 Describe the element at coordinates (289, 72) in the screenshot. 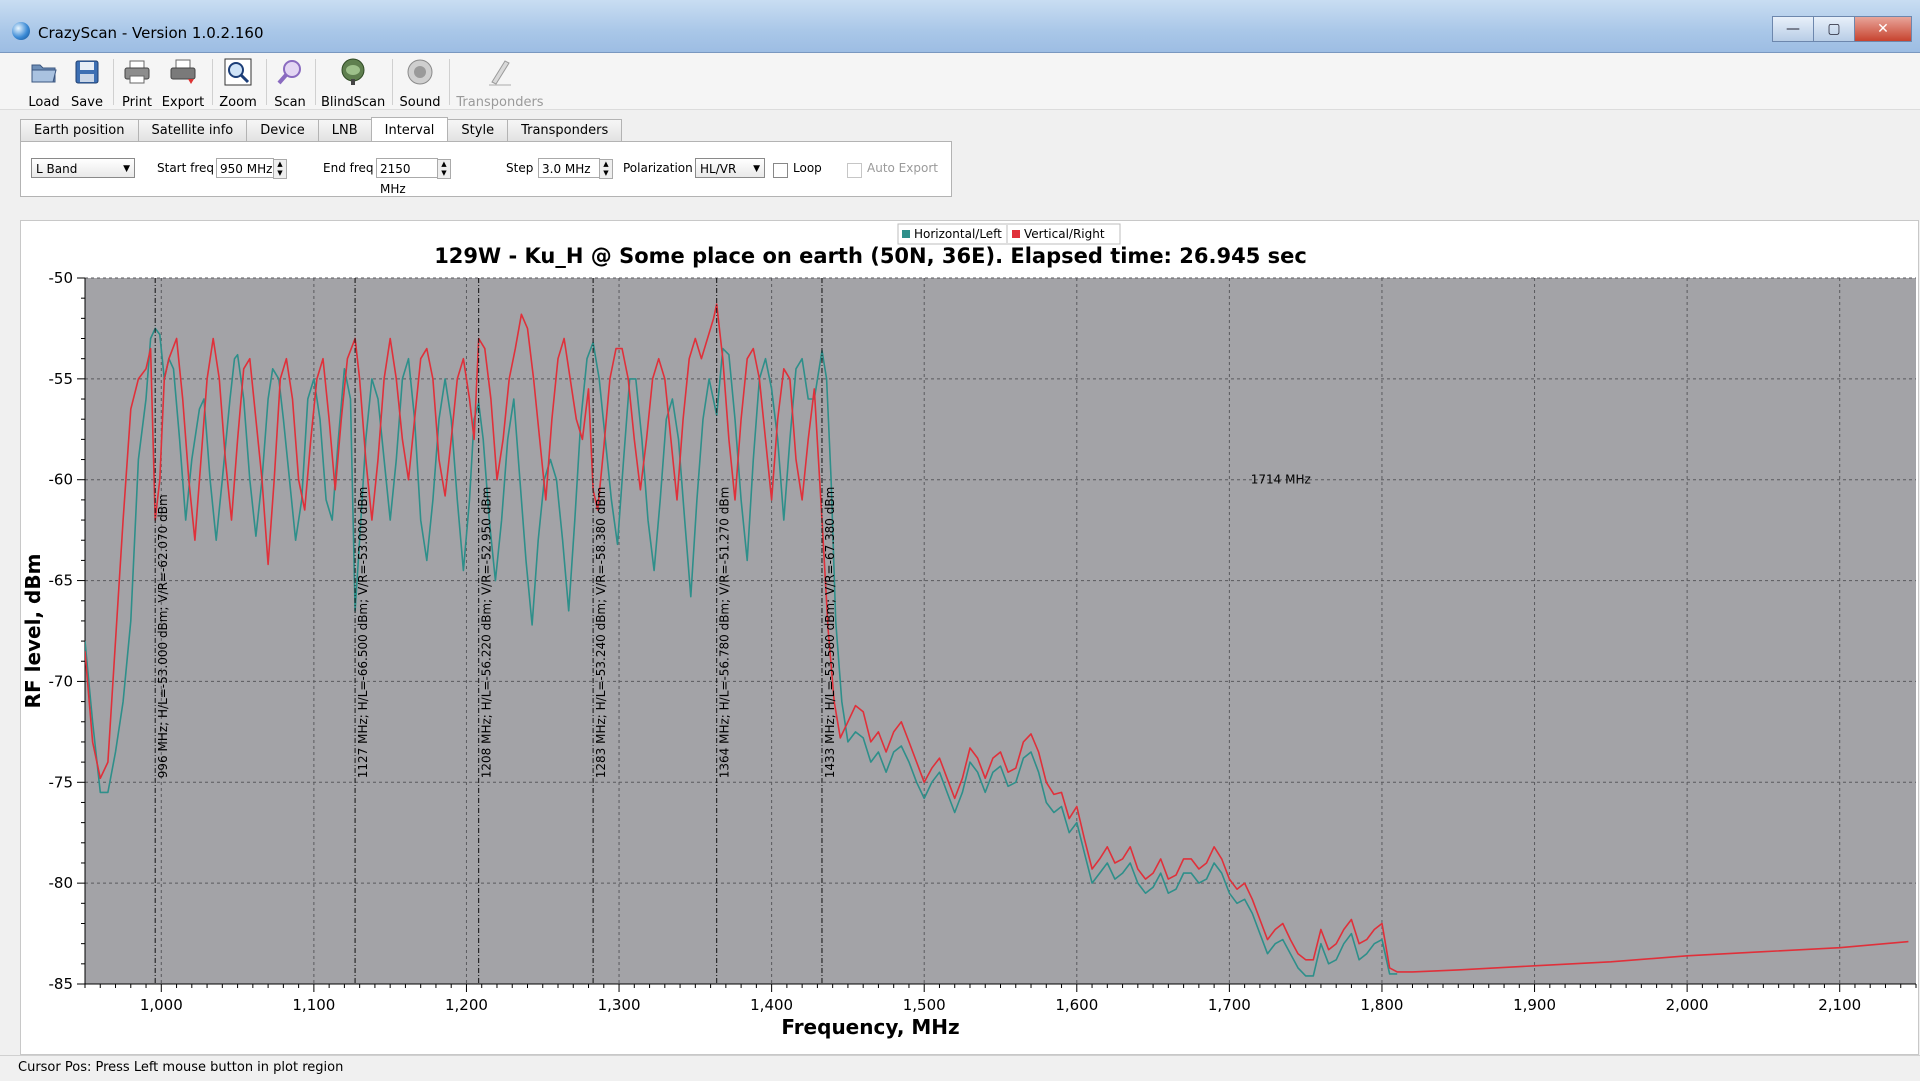

I see `scan-magnifier-icon` at that location.